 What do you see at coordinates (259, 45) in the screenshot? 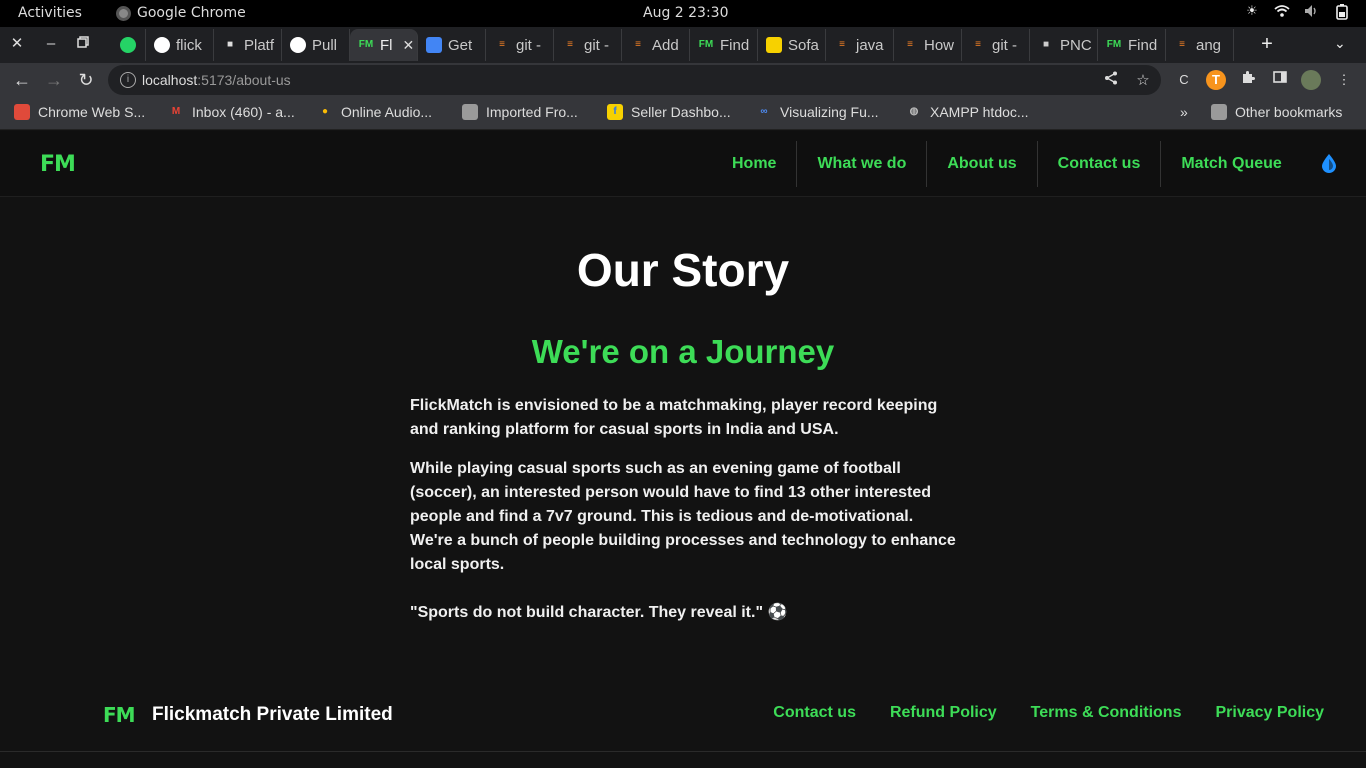
I see `tab-title: Platf` at bounding box center [259, 45].